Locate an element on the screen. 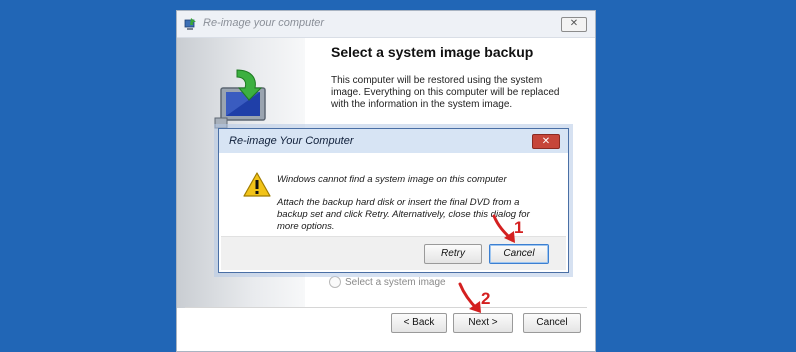 The image size is (796, 352). dialog-title: Re-image Your Computer is located at coordinates (291, 141).